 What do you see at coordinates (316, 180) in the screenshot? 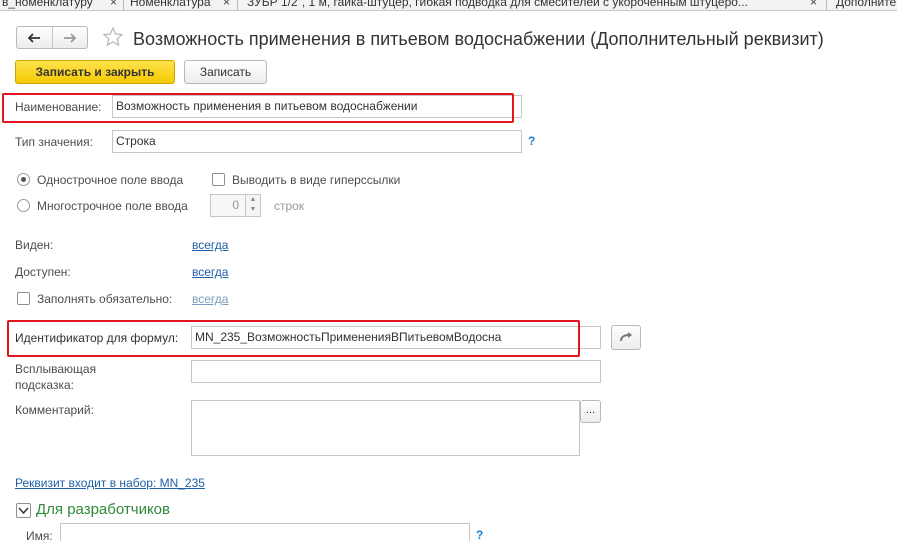
I see `hyperlink-label: Выводить в виде гиперссылки` at bounding box center [316, 180].